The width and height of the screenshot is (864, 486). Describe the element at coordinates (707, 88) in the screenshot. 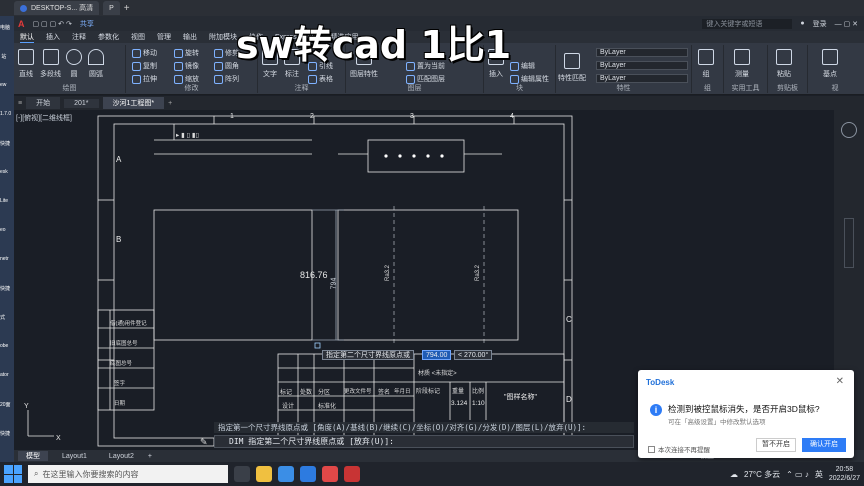

I see `group-label: 组` at that location.